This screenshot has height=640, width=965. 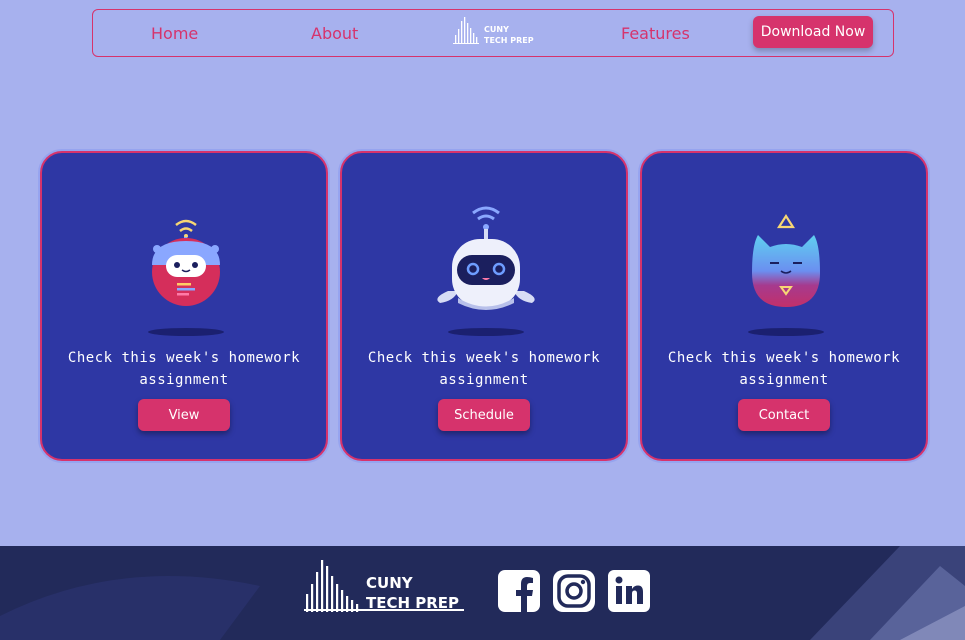 I want to click on instagram-icon, so click(x=574, y=591).